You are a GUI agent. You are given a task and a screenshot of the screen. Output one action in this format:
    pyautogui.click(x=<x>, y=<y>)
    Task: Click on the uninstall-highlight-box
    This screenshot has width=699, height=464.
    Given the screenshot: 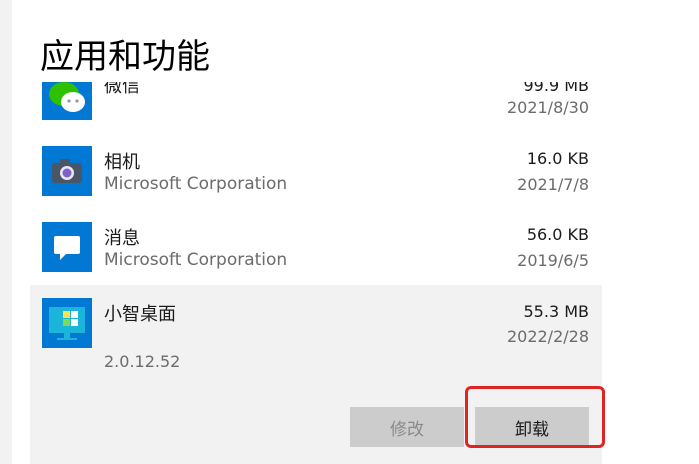 What is the action you would take?
    pyautogui.click(x=535, y=417)
    